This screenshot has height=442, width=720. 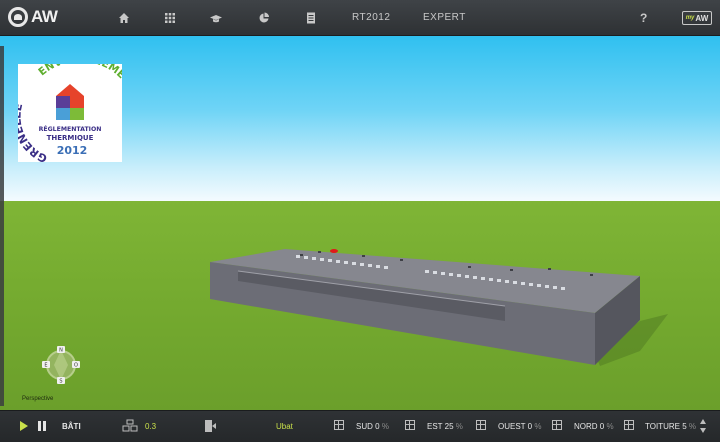 What do you see at coordinates (264, 18) in the screenshot?
I see `pie-chart-icon` at bounding box center [264, 18].